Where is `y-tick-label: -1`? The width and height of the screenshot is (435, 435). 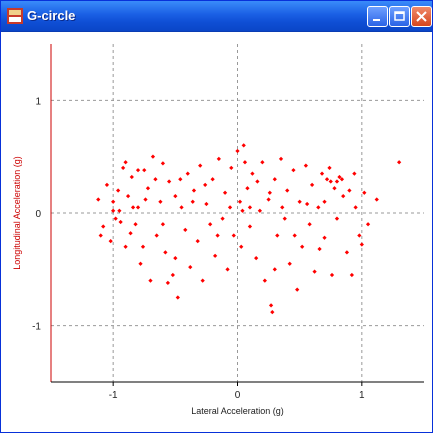 y-tick-label: -1 is located at coordinates (36, 327).